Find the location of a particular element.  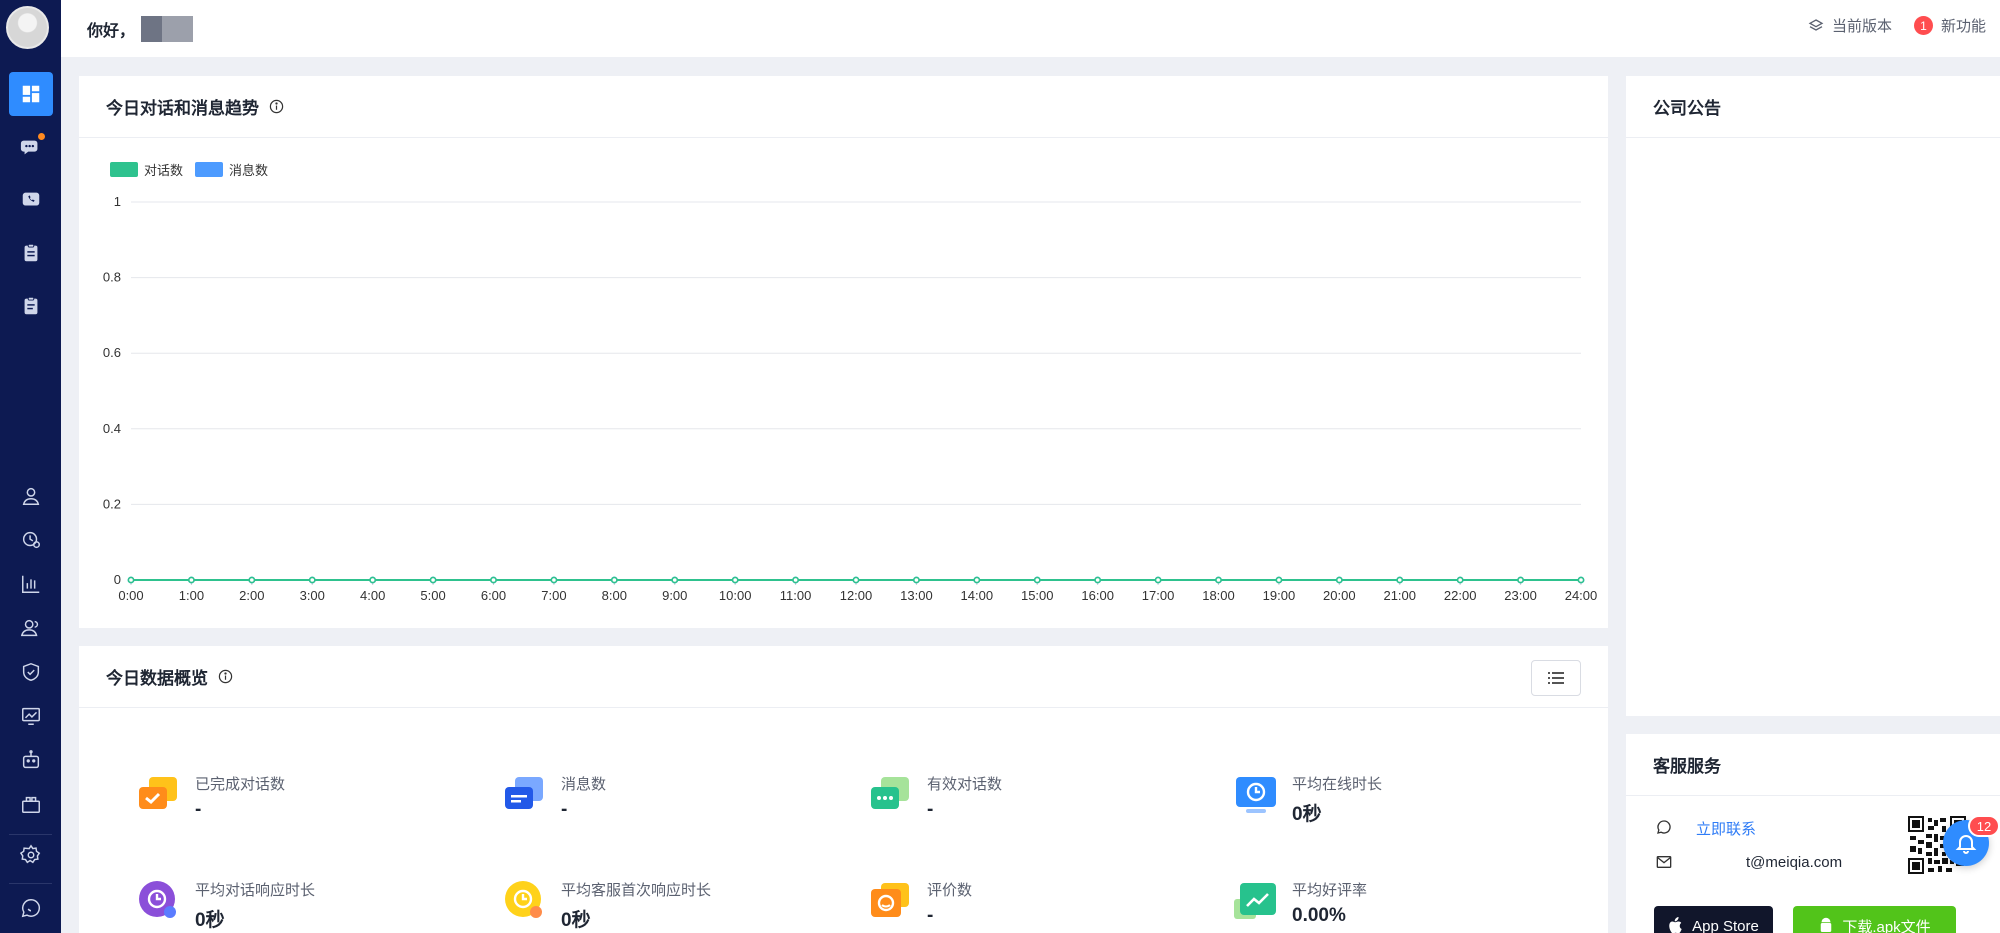

sidebar-item-records is located at coordinates (30, 306).